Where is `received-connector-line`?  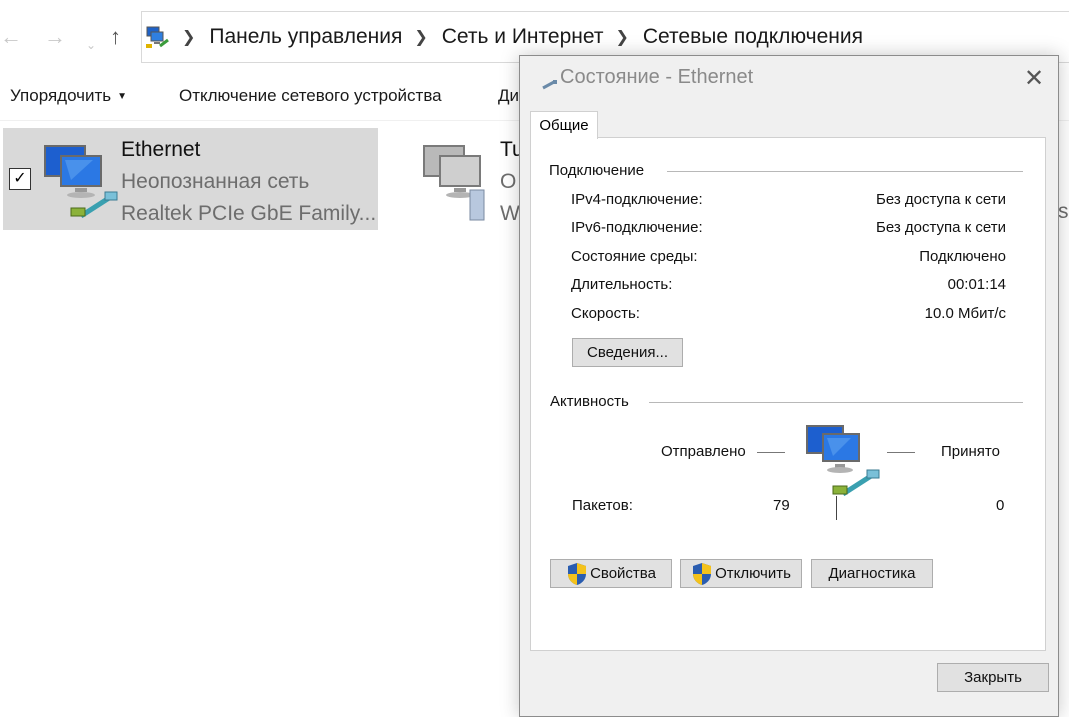
received-connector-line is located at coordinates (901, 452).